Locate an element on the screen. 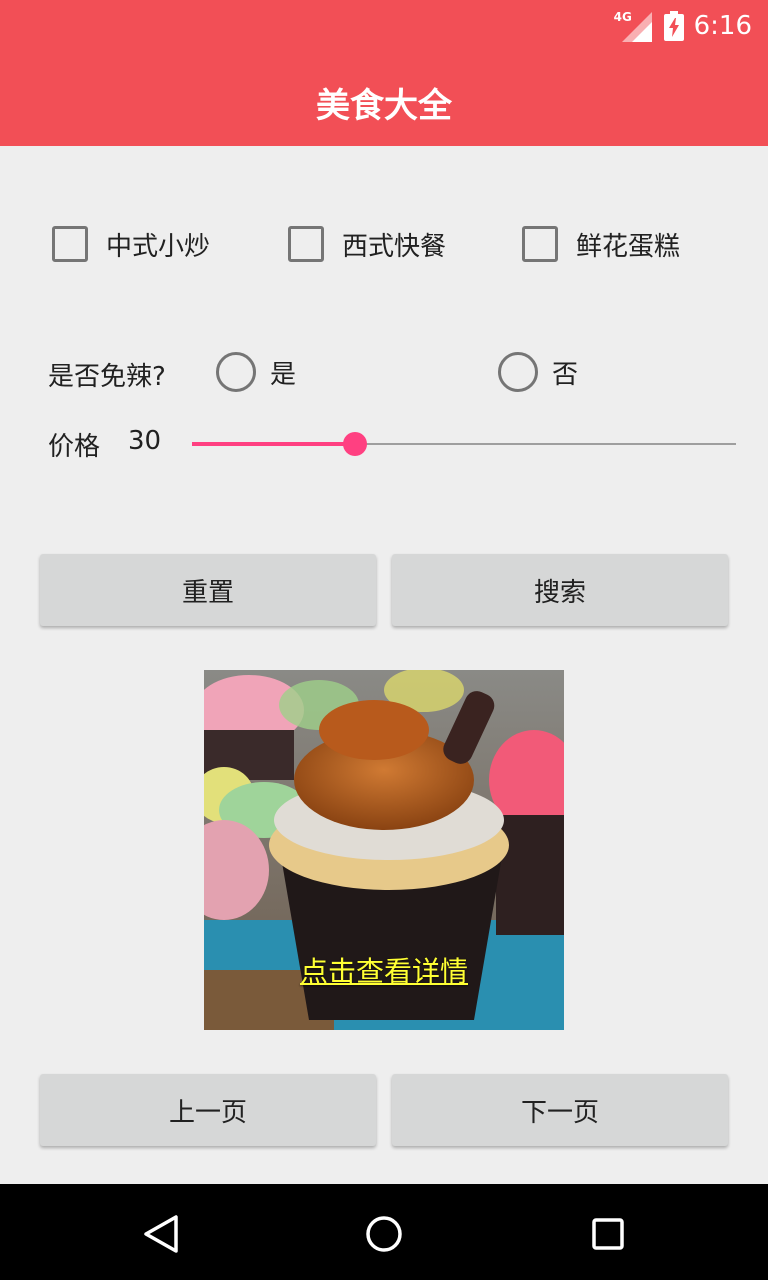 This screenshot has height=1280, width=768. battery-charging-icon is located at coordinates (673, 26).